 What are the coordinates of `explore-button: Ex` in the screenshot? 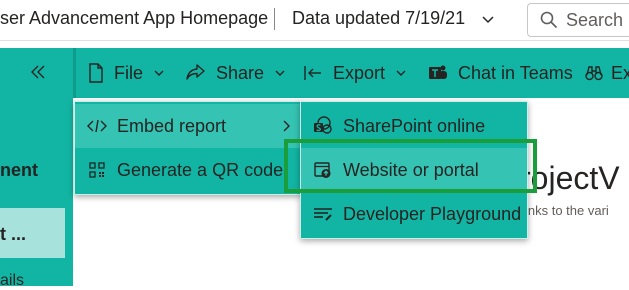 It's located at (607, 73).